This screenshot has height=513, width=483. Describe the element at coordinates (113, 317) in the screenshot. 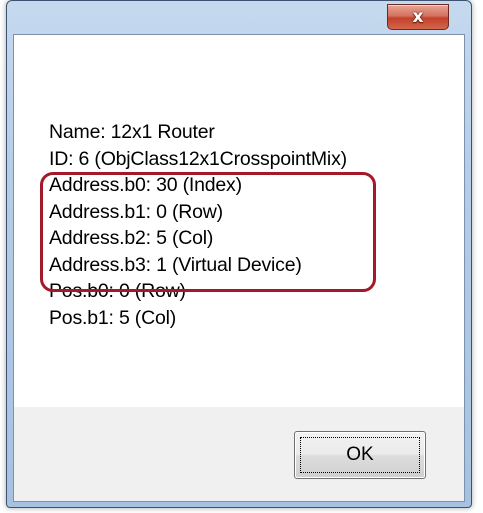

I see `info-line-pos-b1: Pos.b1: 5 (Col)` at that location.